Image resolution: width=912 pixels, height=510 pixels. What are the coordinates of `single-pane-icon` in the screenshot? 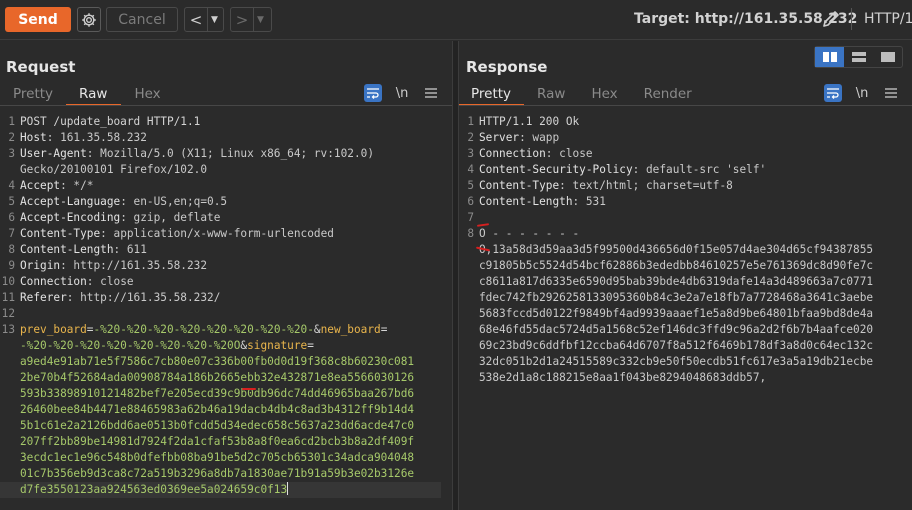 It's located at (887, 57).